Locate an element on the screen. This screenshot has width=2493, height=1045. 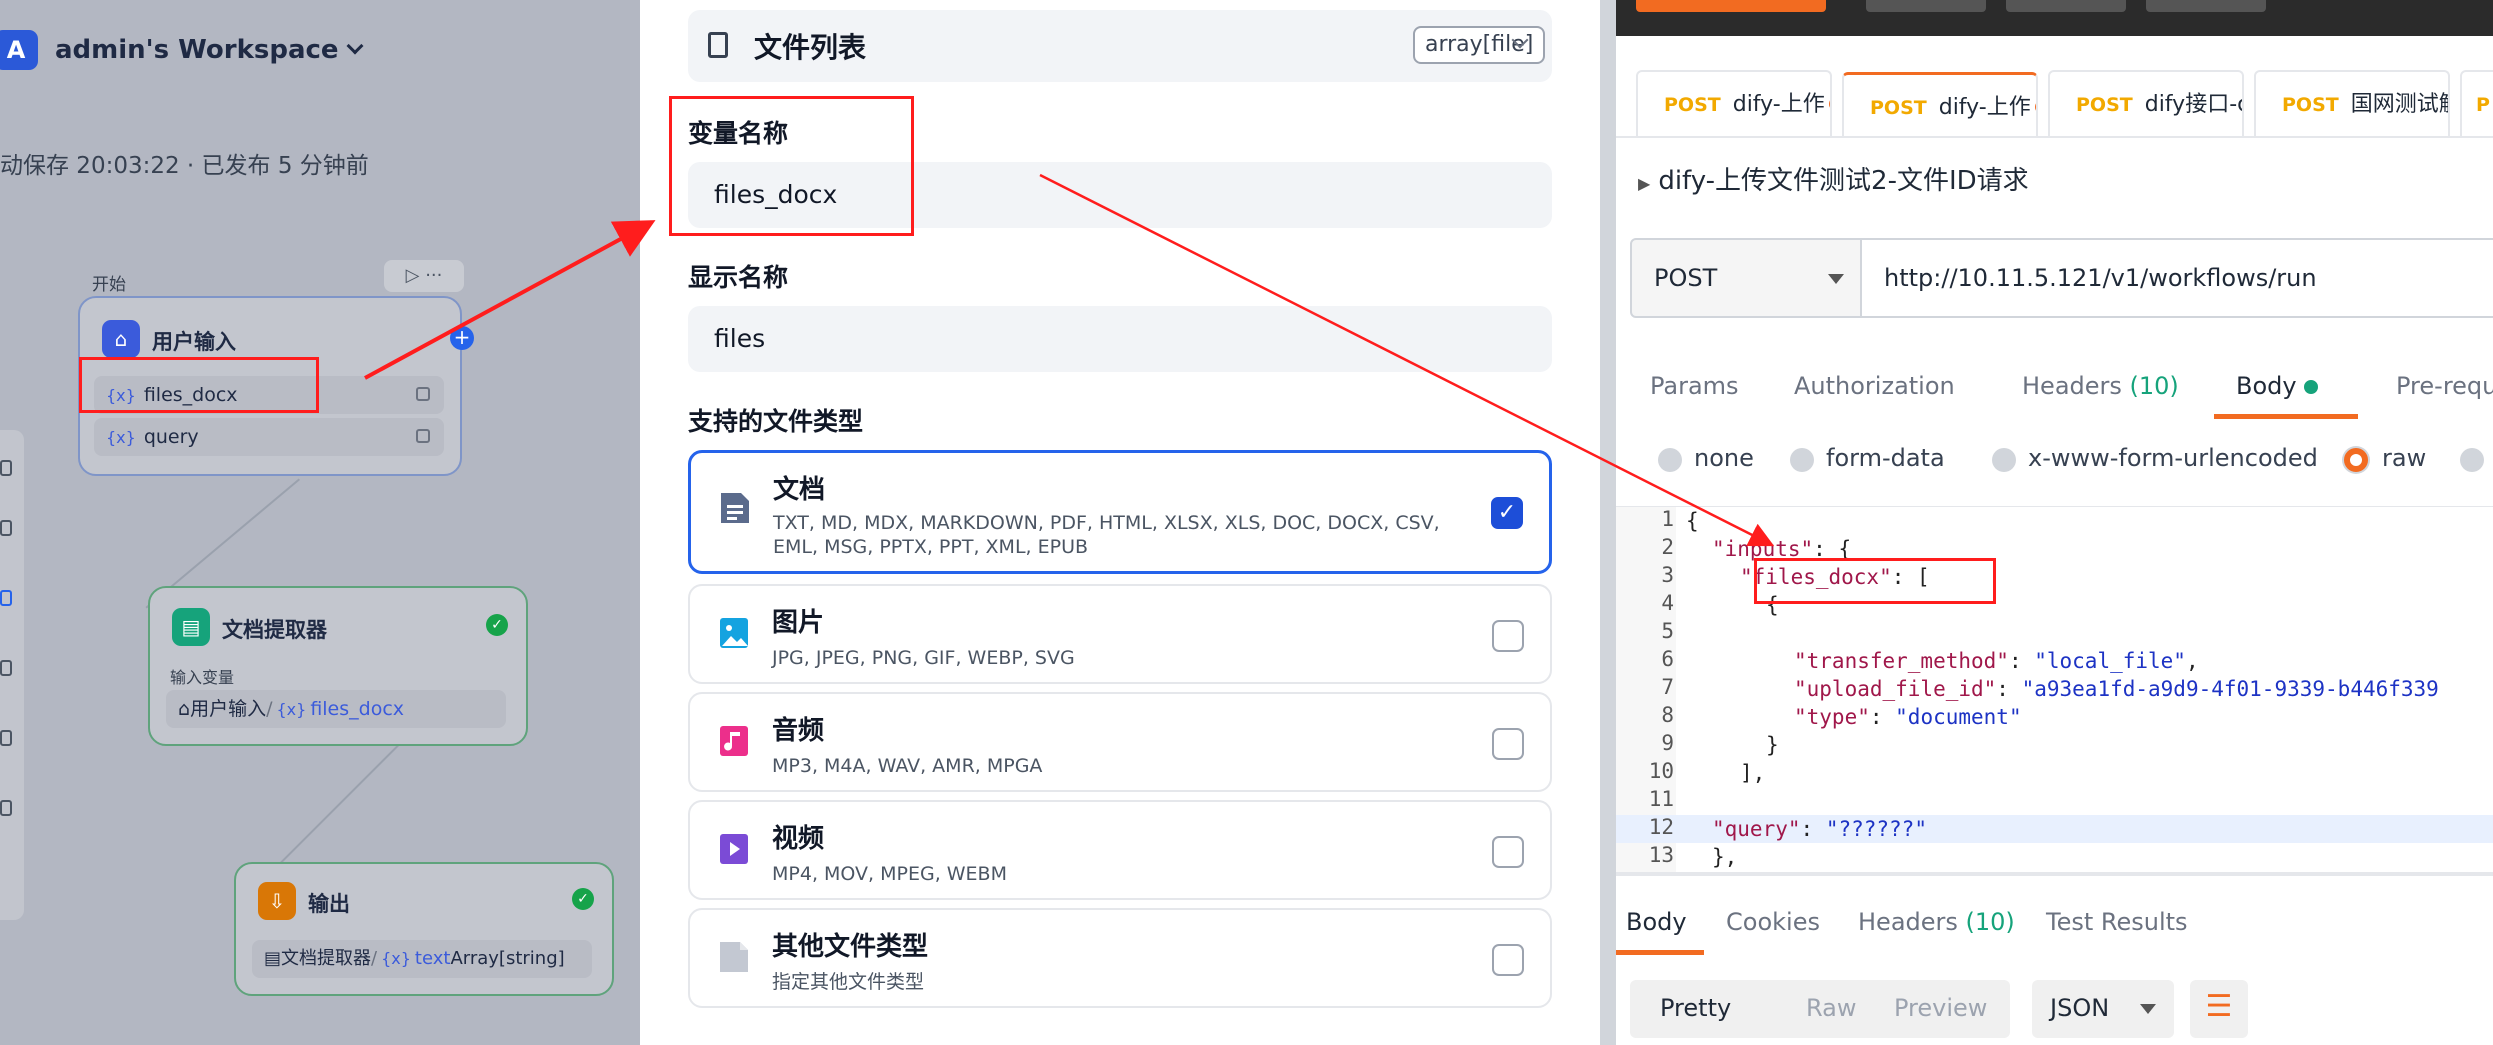
extractor-node-title: 文档提取器 is located at coordinates (274, 630).